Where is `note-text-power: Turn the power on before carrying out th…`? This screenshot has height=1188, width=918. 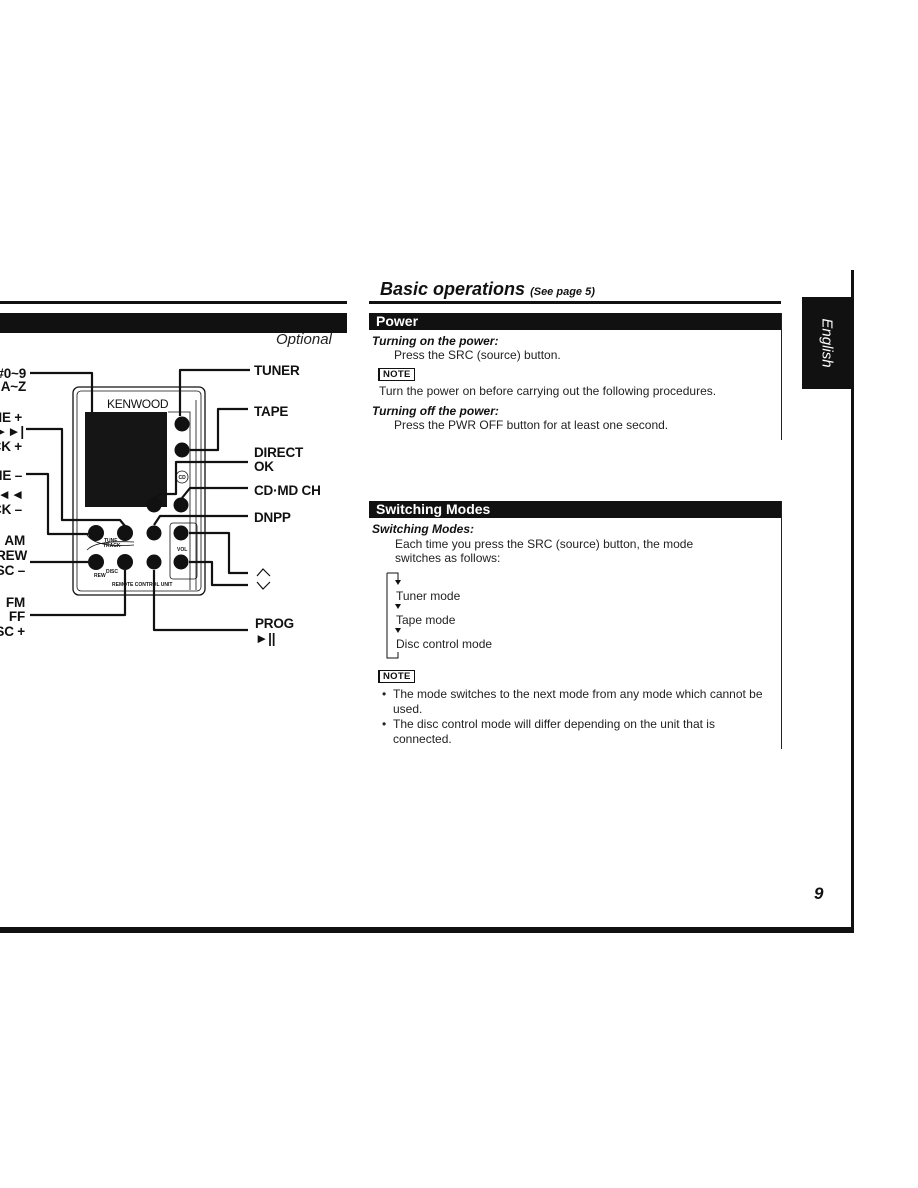
note-text-power: Turn the power on before carrying out th… is located at coordinates (548, 391).